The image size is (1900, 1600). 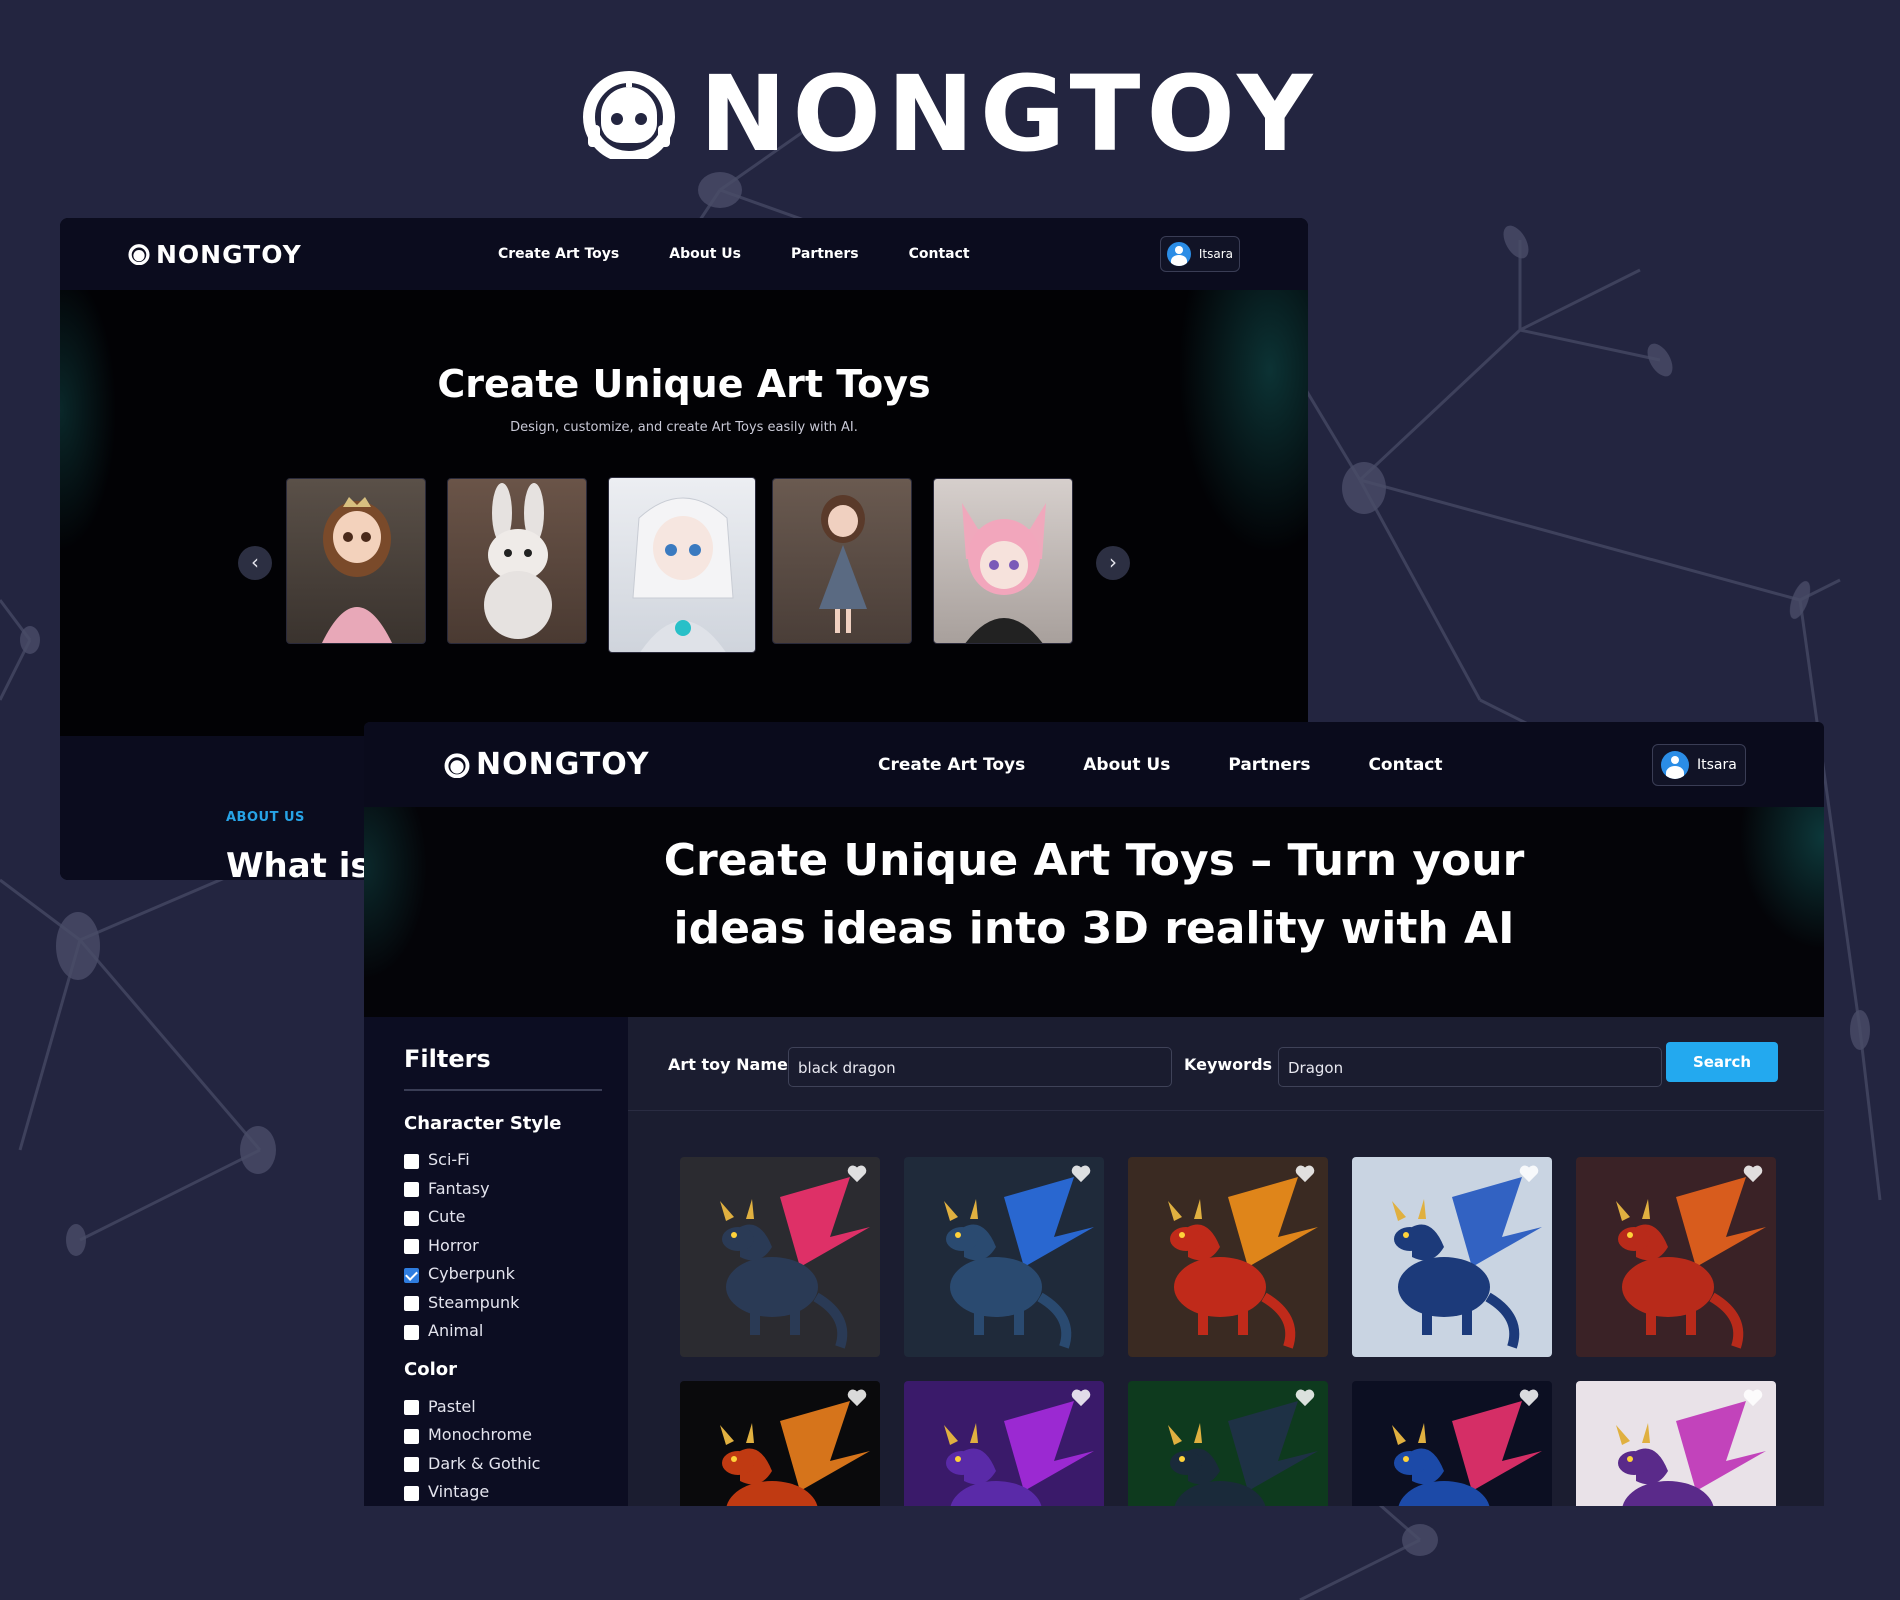 What do you see at coordinates (483, 1123) in the screenshot?
I see `character-style-heading: Character Style` at bounding box center [483, 1123].